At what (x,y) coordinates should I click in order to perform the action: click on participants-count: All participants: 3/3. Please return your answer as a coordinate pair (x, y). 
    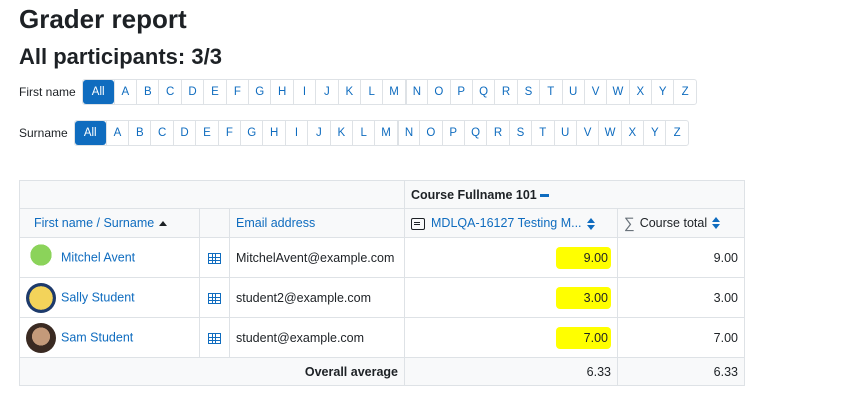
    Looking at the image, I should click on (120, 56).